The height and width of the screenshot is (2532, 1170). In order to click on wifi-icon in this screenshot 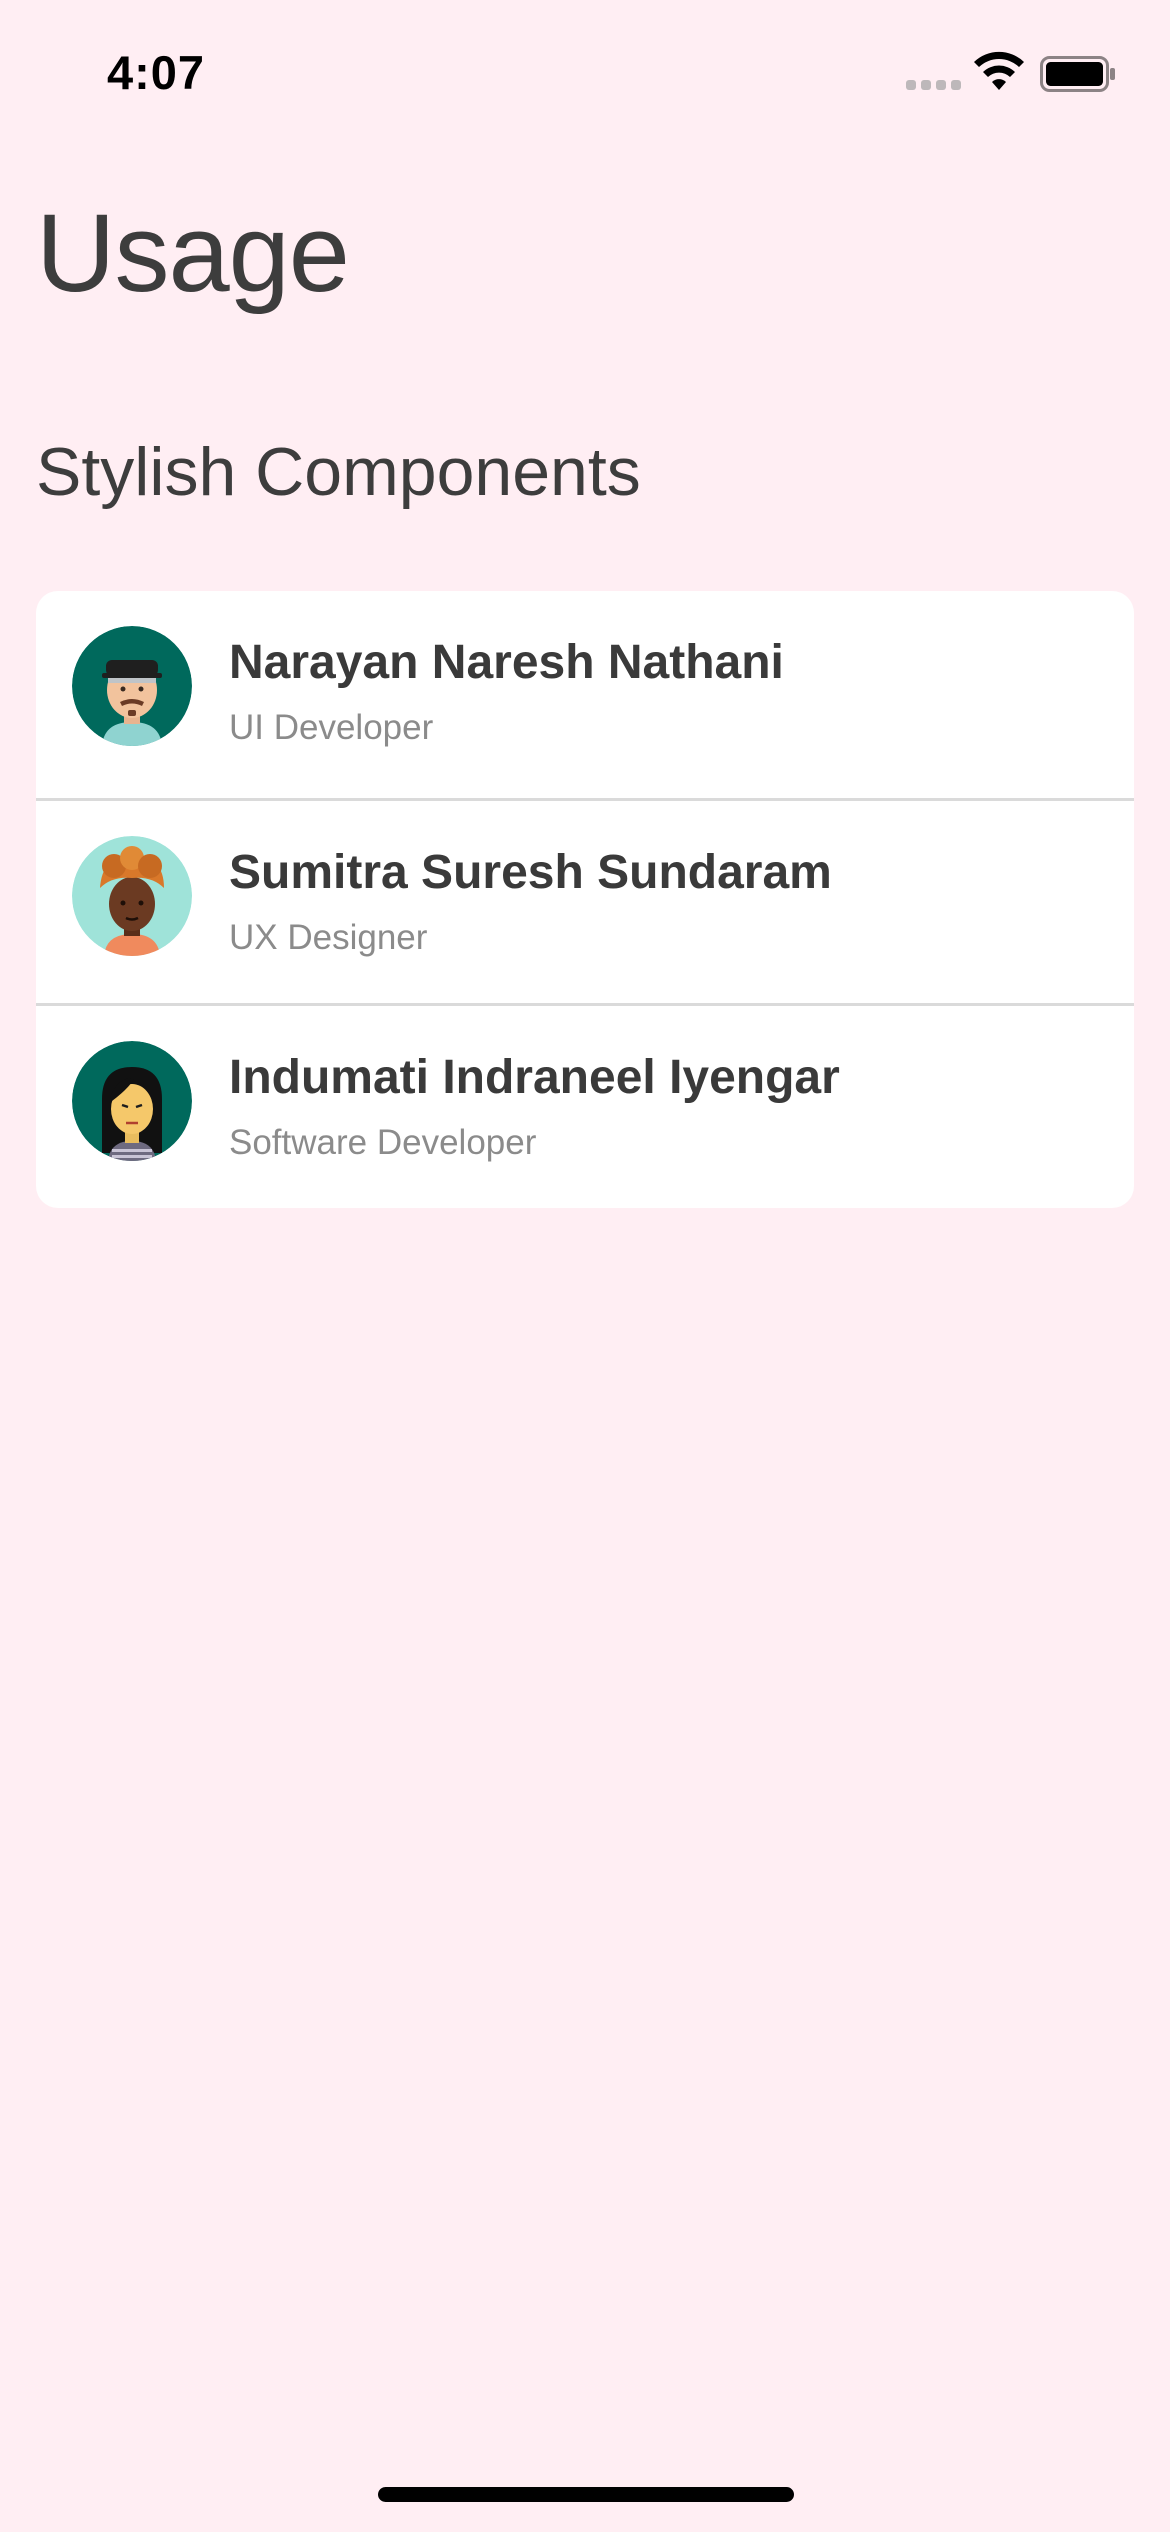, I will do `click(999, 70)`.